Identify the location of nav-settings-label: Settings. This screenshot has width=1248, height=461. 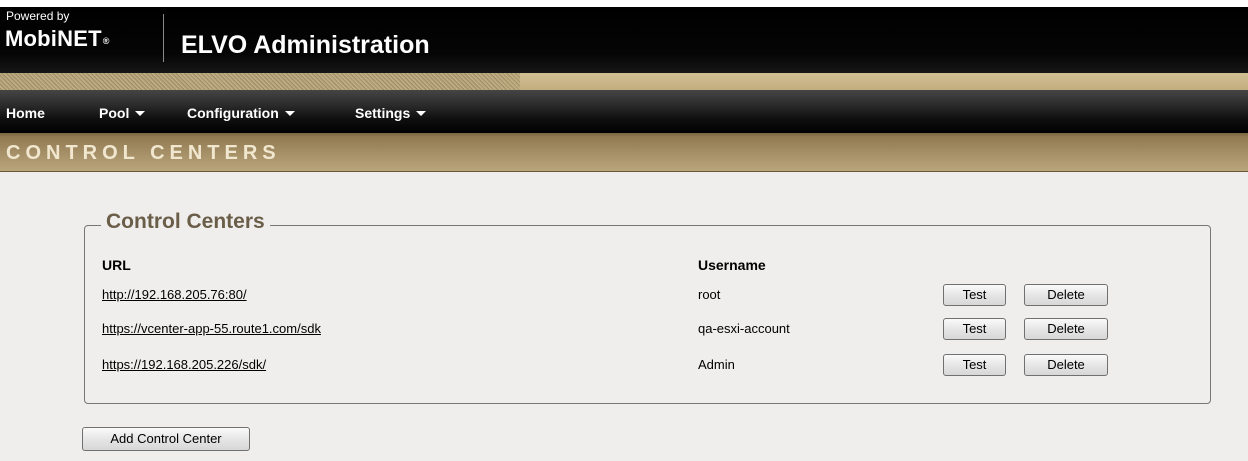
(383, 113).